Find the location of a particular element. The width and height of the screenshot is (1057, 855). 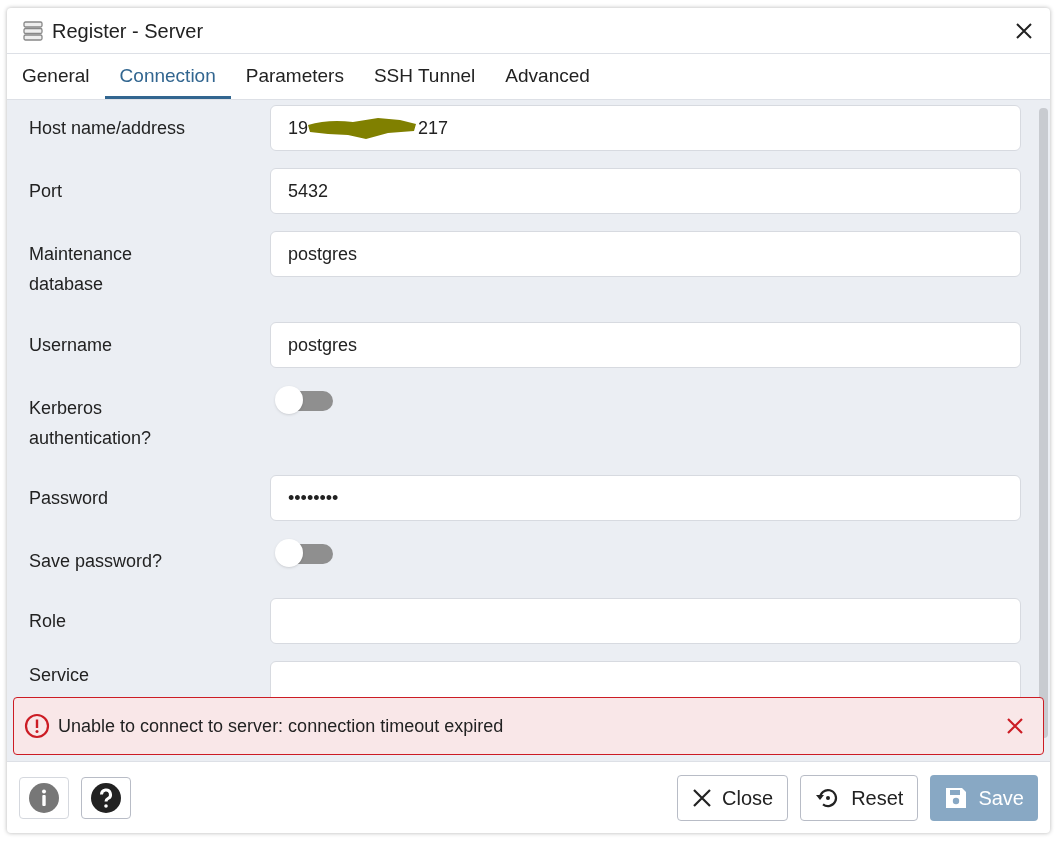

field-label: Service is located at coordinates (60, 675).